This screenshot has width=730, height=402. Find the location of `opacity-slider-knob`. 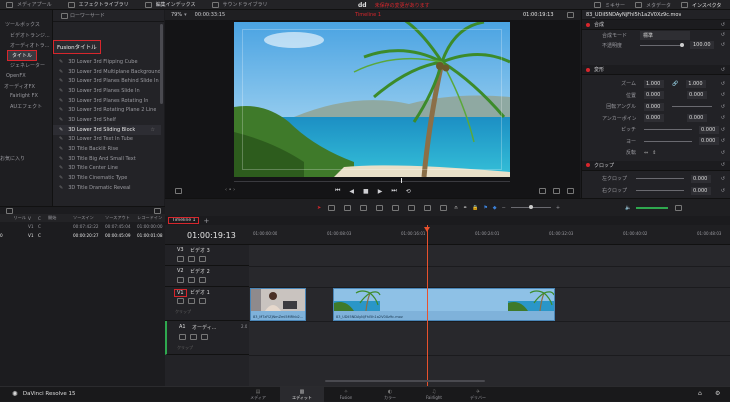

opacity-slider-knob is located at coordinates (682, 44).